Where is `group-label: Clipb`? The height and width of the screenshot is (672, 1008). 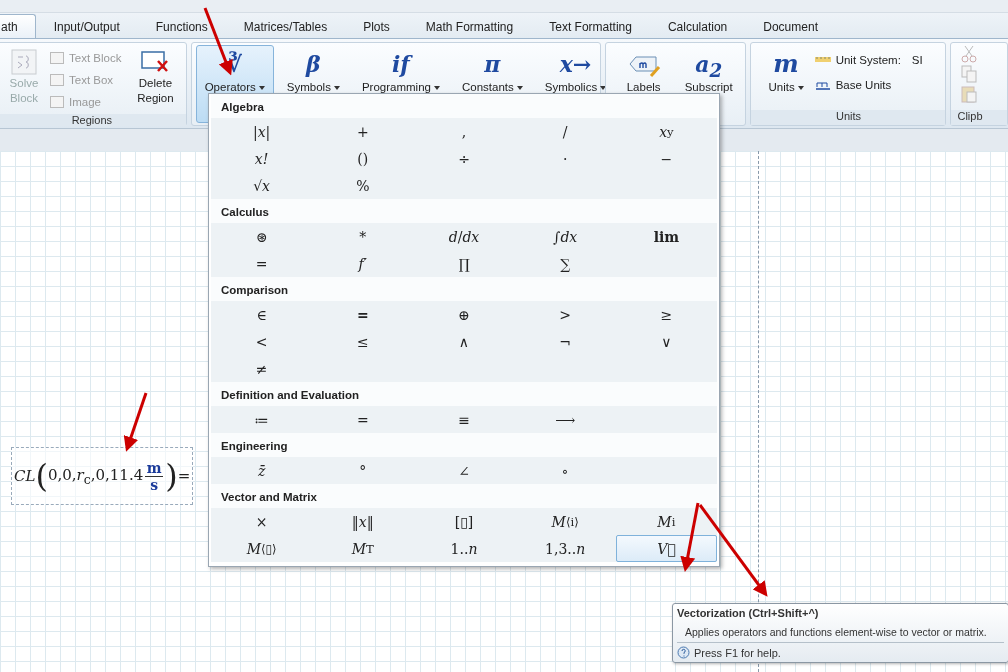 group-label: Clipb is located at coordinates (979, 117).